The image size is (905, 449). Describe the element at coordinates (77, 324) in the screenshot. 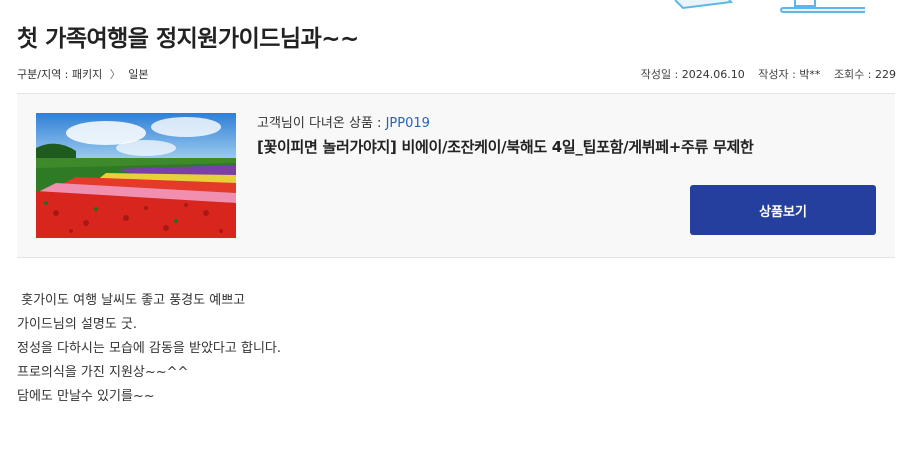

I see `review-line: 가이드님의 설명도 굿.` at that location.